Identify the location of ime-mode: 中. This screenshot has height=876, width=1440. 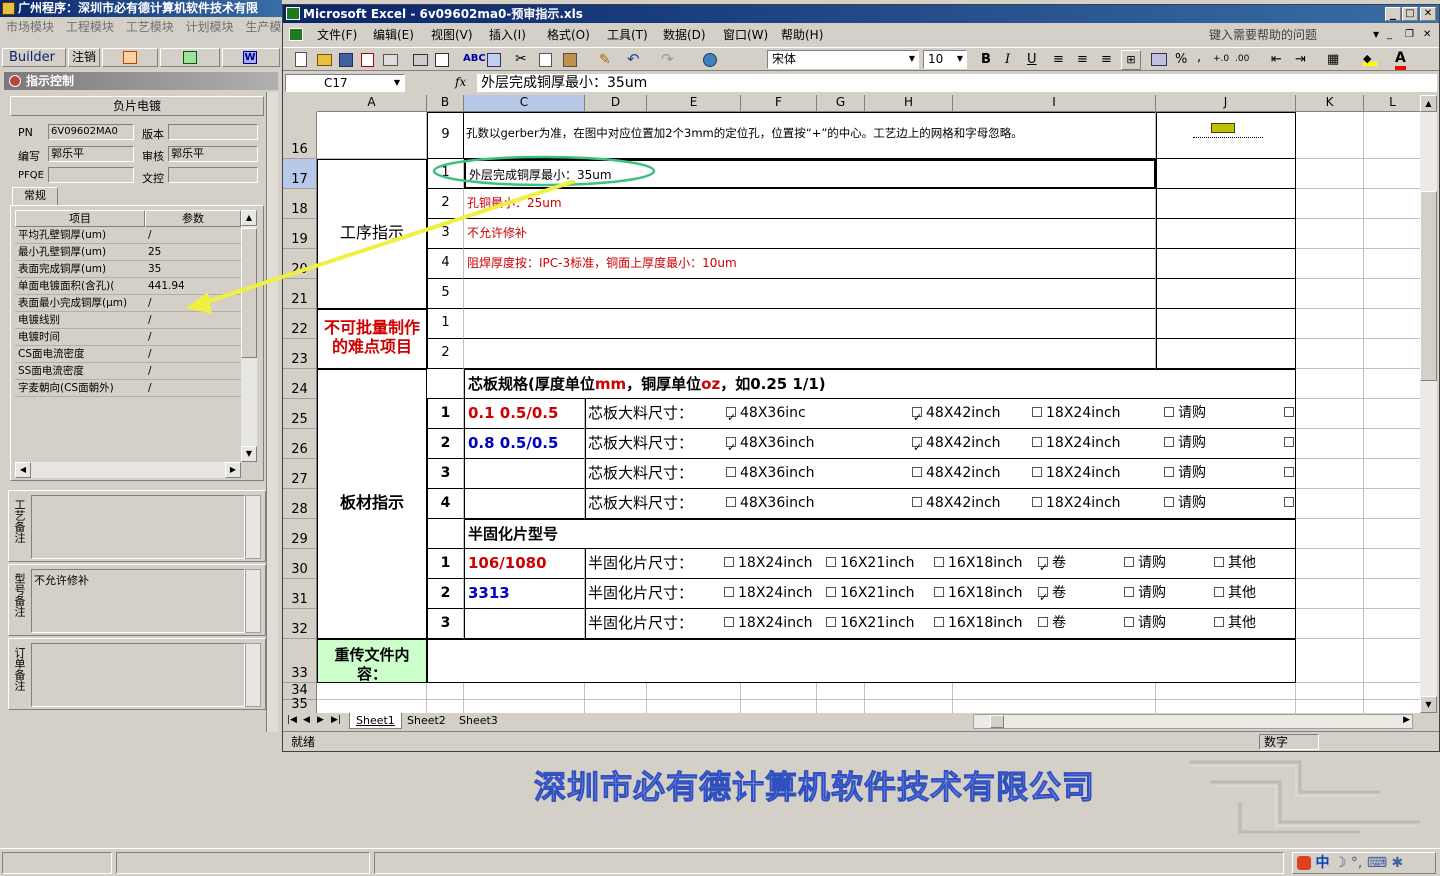
(1322, 863).